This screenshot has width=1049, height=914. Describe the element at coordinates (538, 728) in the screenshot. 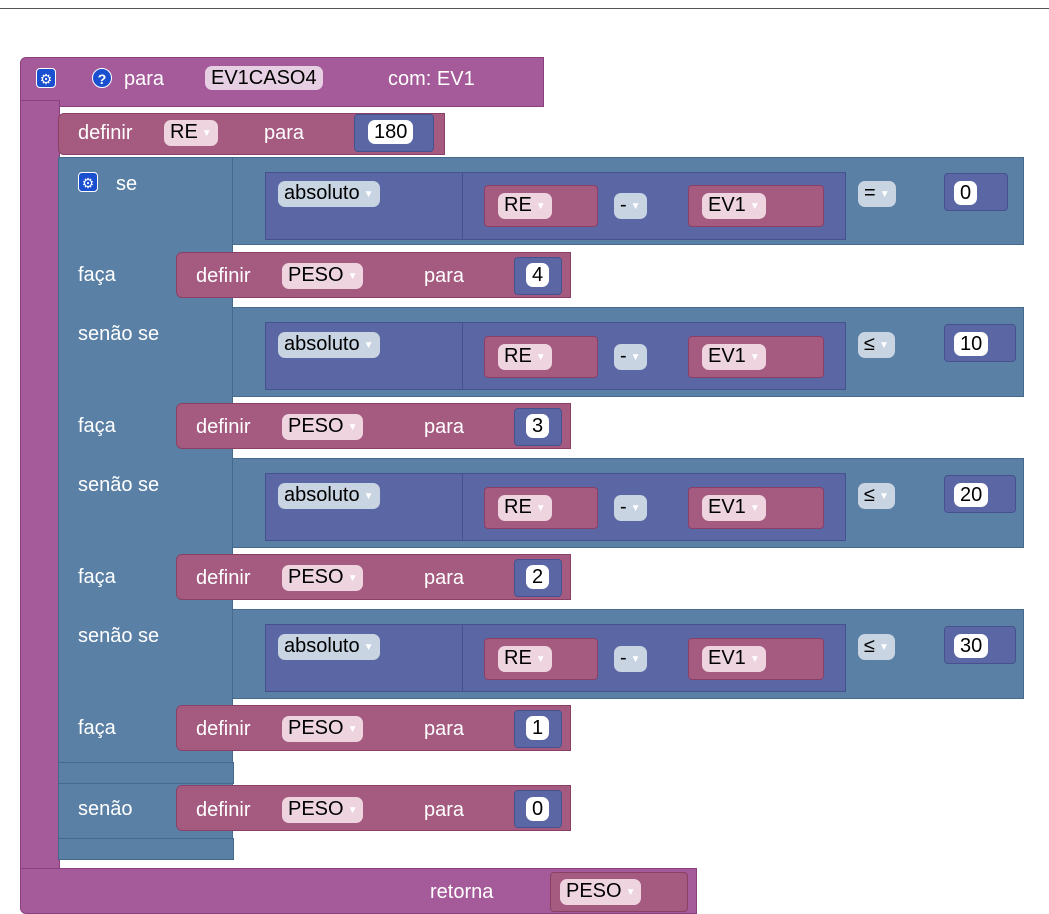

I see `number-field: 1` at that location.